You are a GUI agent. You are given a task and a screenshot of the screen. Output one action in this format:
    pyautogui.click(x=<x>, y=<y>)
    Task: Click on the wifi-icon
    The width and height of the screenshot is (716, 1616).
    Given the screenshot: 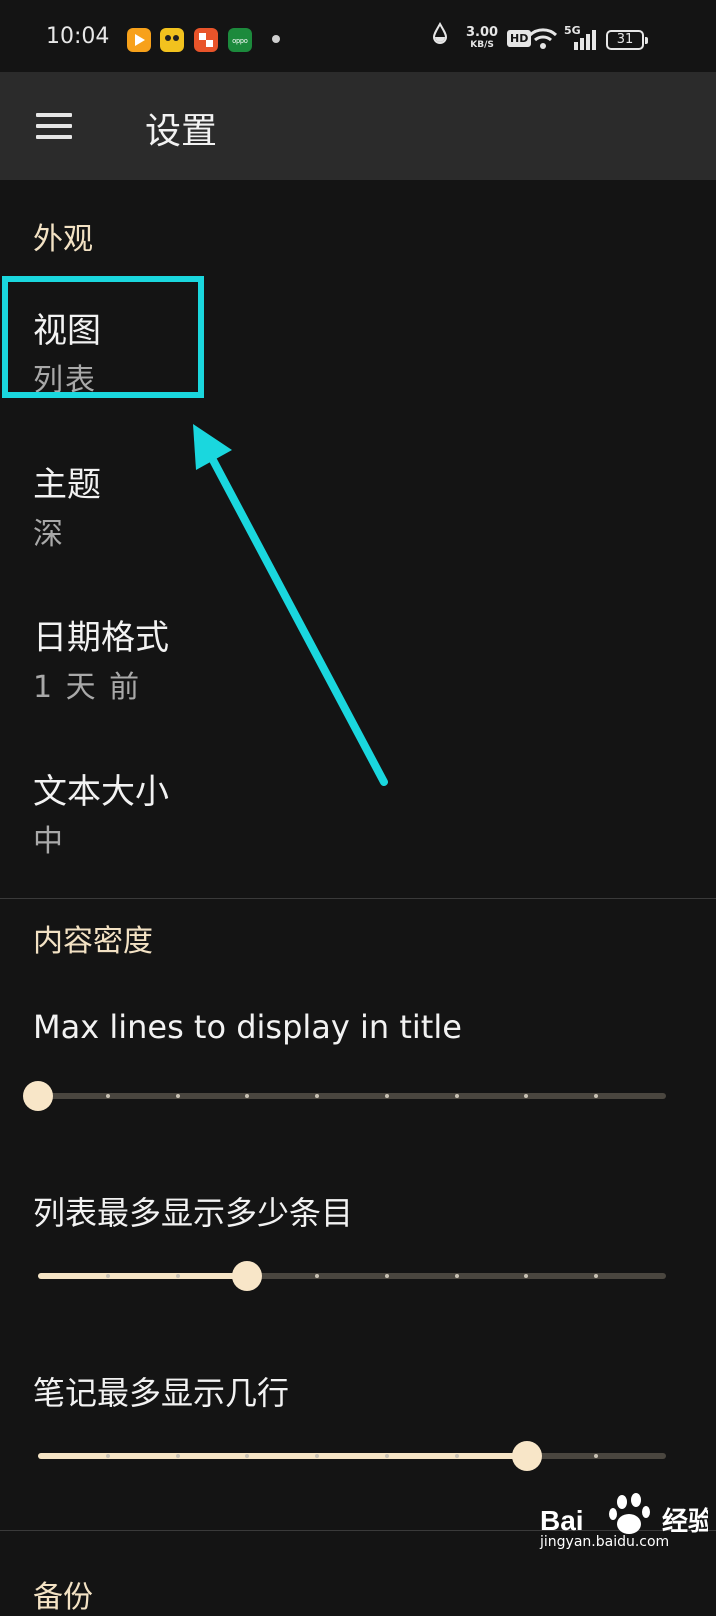 What is the action you would take?
    pyautogui.click(x=543, y=38)
    